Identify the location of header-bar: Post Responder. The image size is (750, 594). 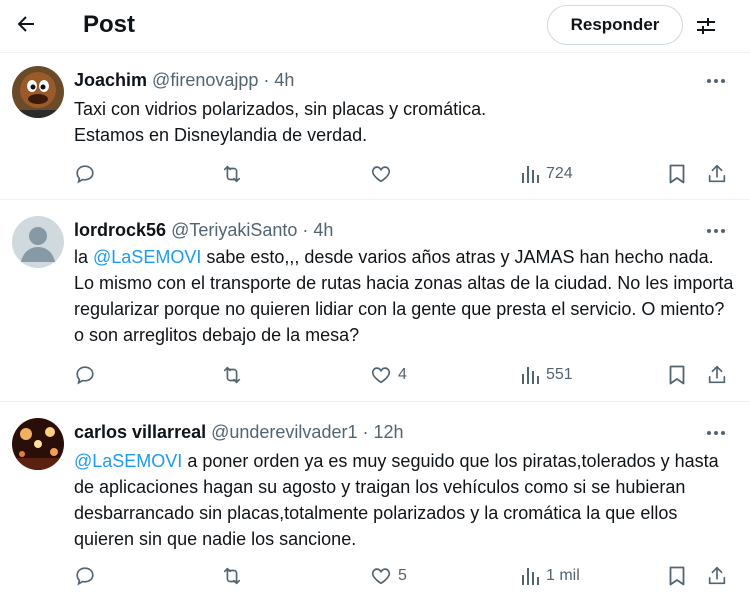
(375, 26).